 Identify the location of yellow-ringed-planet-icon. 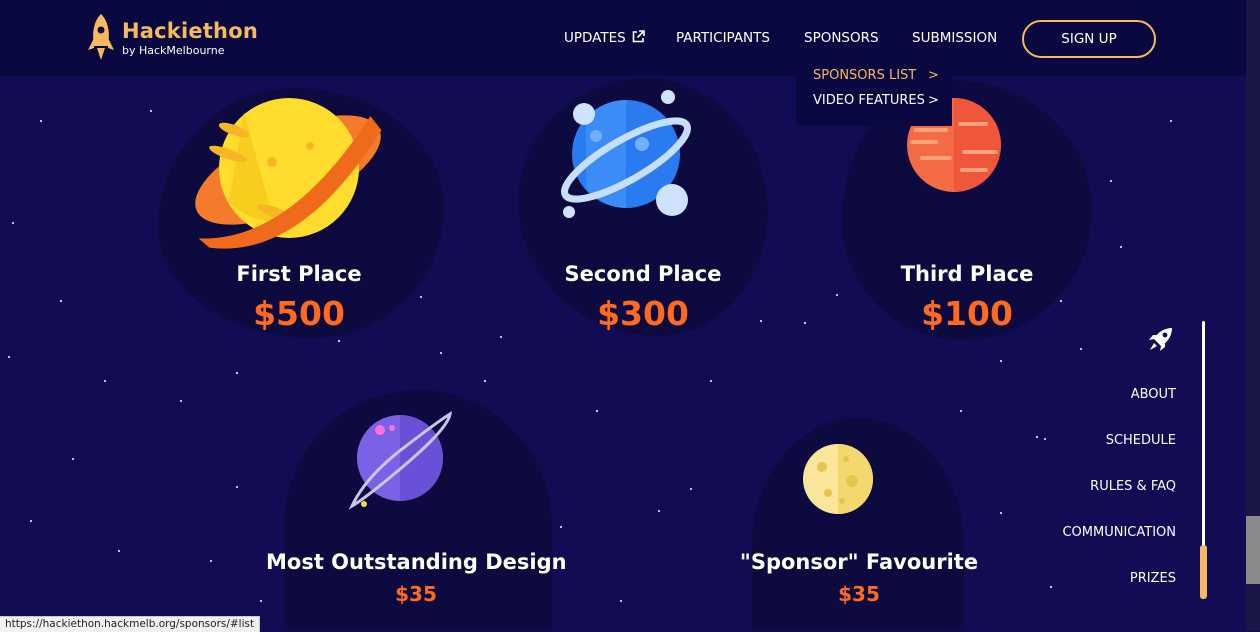
(288, 173).